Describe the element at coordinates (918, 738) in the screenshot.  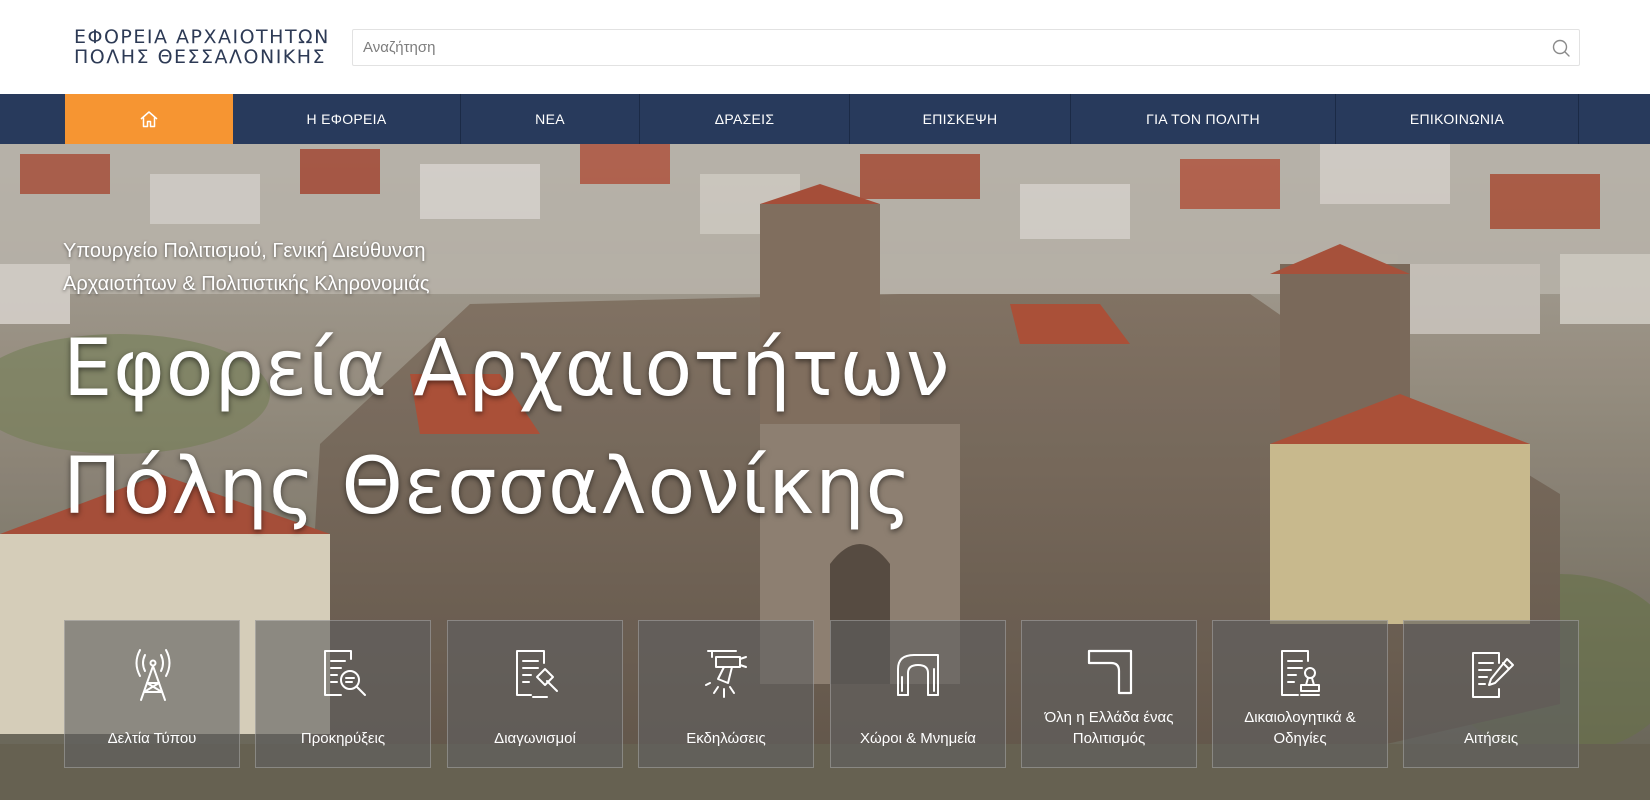
I see `card-label: Χώροι & Μνημεία` at that location.